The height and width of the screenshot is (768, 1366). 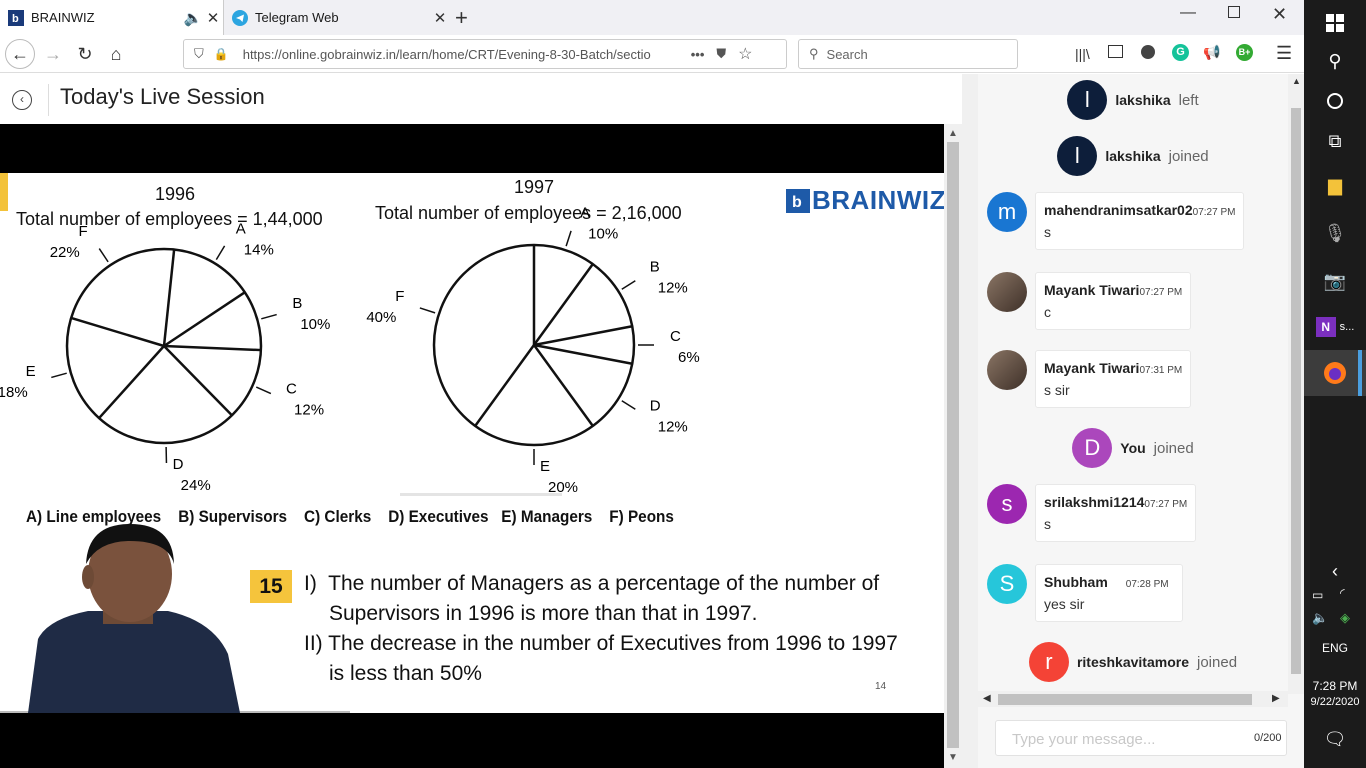 I want to click on lock-icon: 🔒, so click(x=221, y=54).